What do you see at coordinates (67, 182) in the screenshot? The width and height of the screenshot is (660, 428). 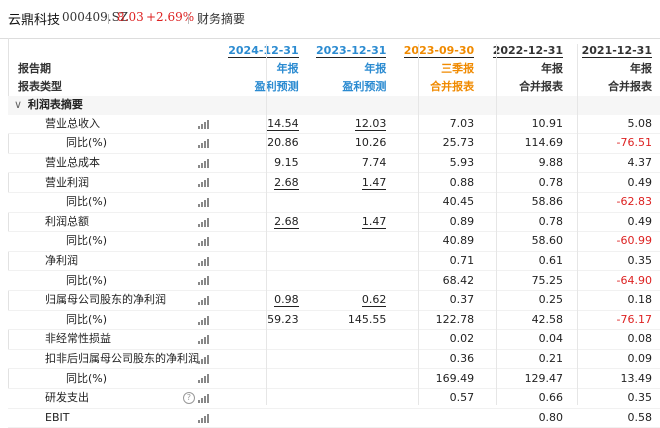 I see `row-label: 营业利润` at bounding box center [67, 182].